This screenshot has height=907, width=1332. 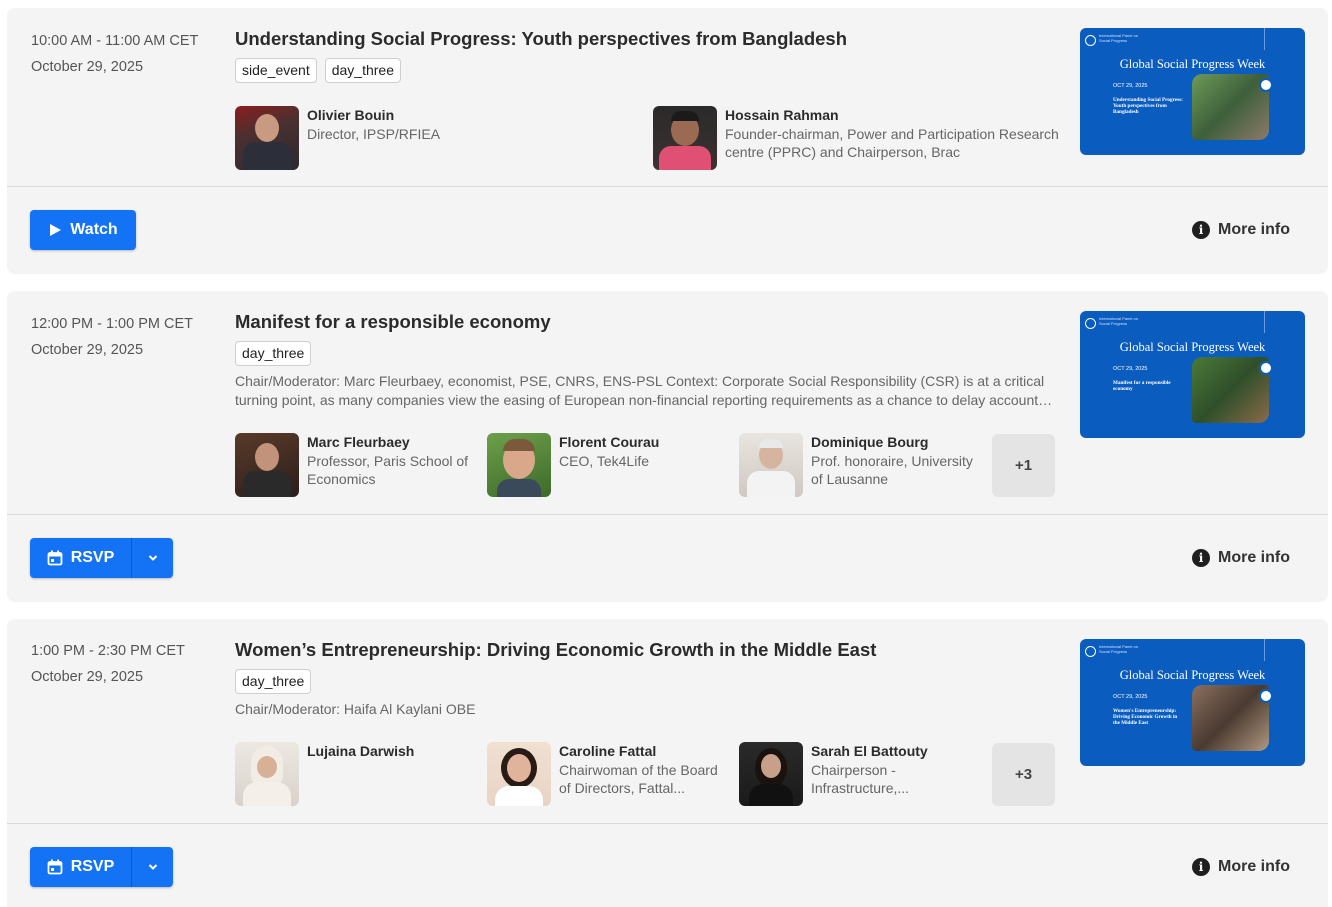 What do you see at coordinates (853, 769) in the screenshot?
I see `speaker-role: Chairperson -` at bounding box center [853, 769].